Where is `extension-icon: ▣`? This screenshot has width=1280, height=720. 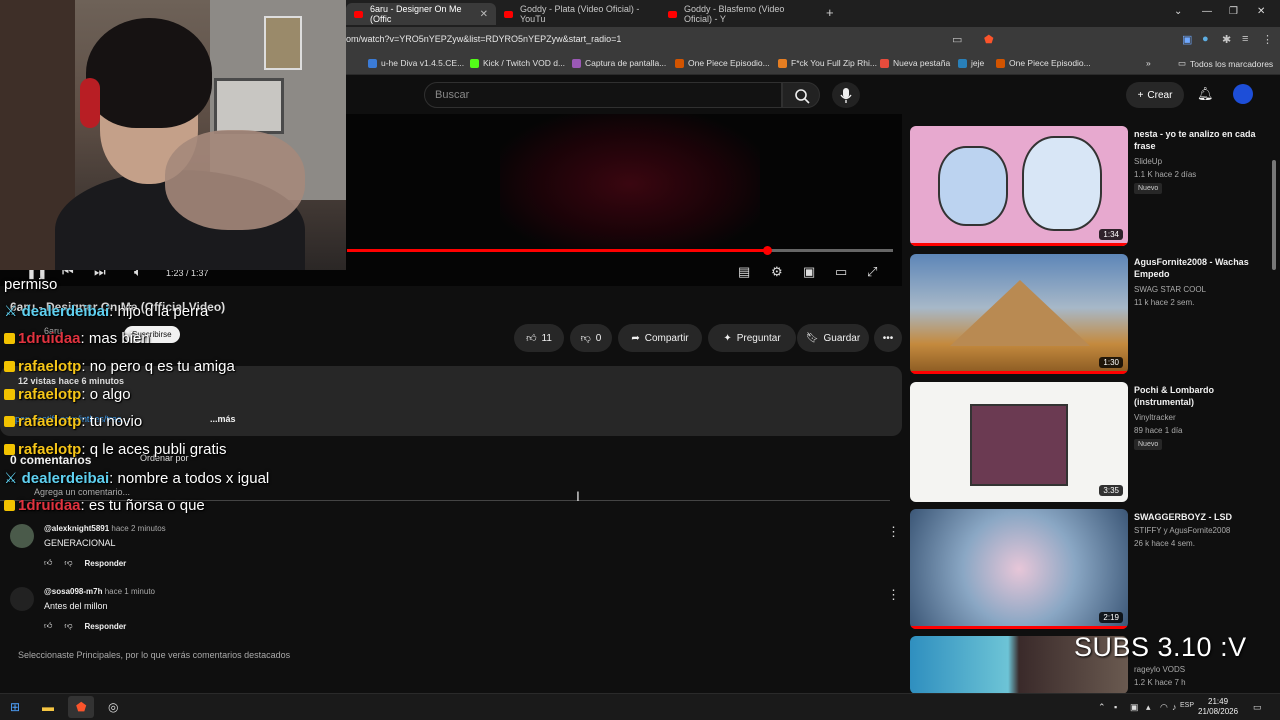 extension-icon: ▣ is located at coordinates (1187, 39).